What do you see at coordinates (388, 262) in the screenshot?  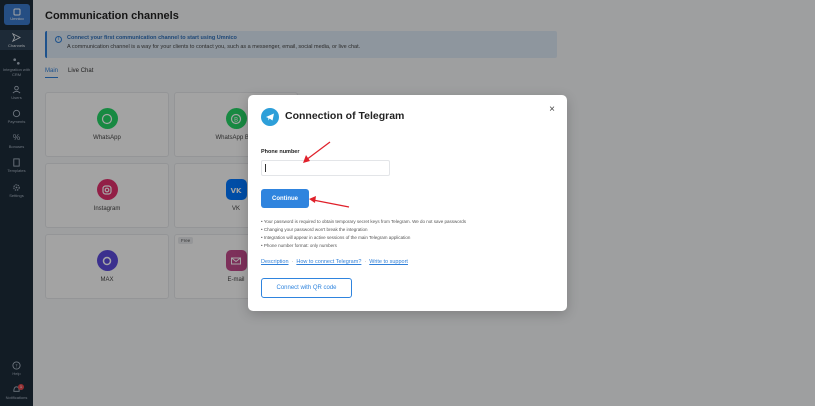 I see `write-to-support-link: Write to support` at bounding box center [388, 262].